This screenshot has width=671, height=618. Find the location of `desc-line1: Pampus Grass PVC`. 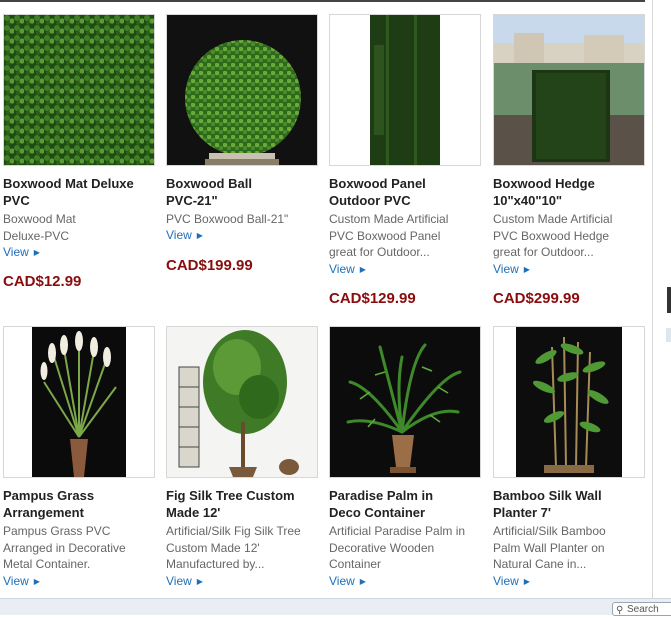

desc-line1: Pampus Grass PVC is located at coordinates (57, 531).